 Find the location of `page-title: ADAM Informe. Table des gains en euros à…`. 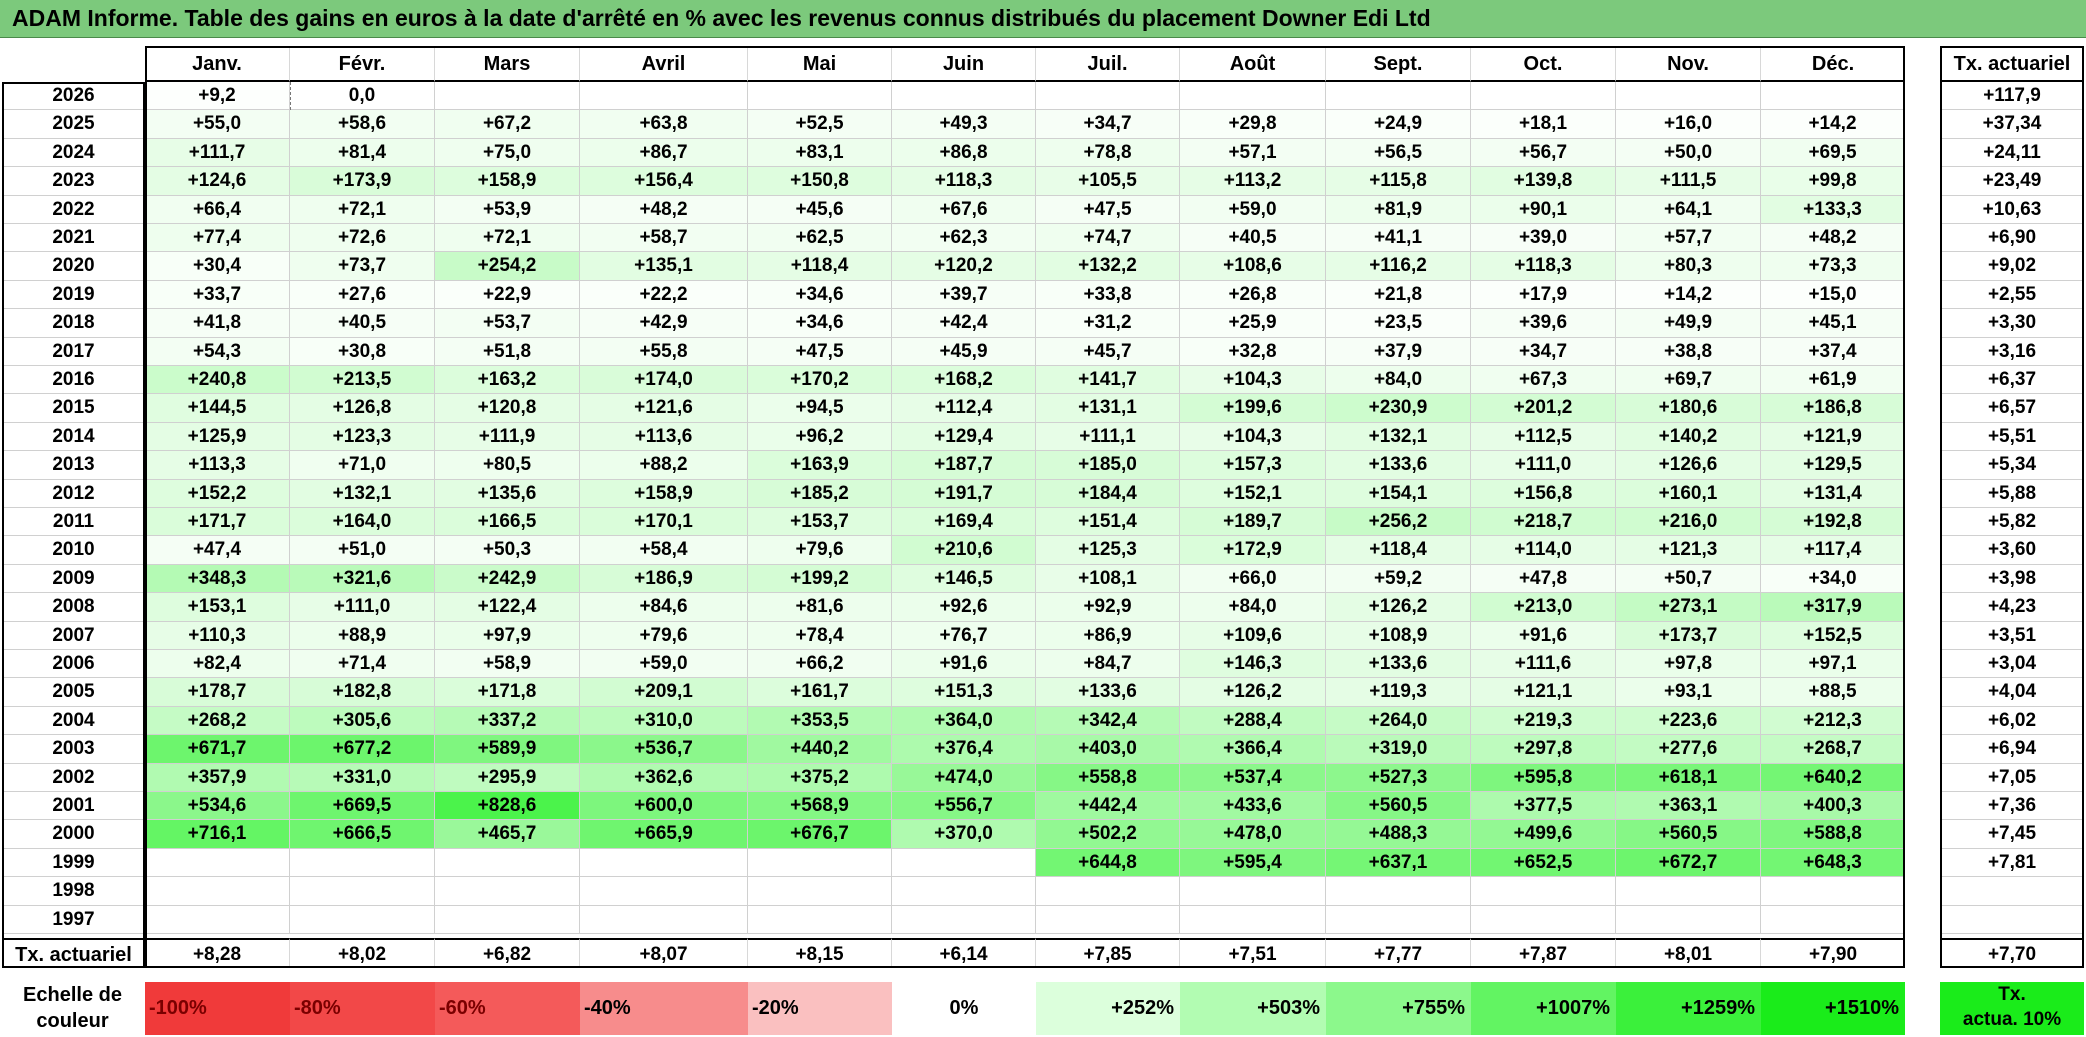

page-title: ADAM Informe. Table des gains en euros à… is located at coordinates (721, 18).